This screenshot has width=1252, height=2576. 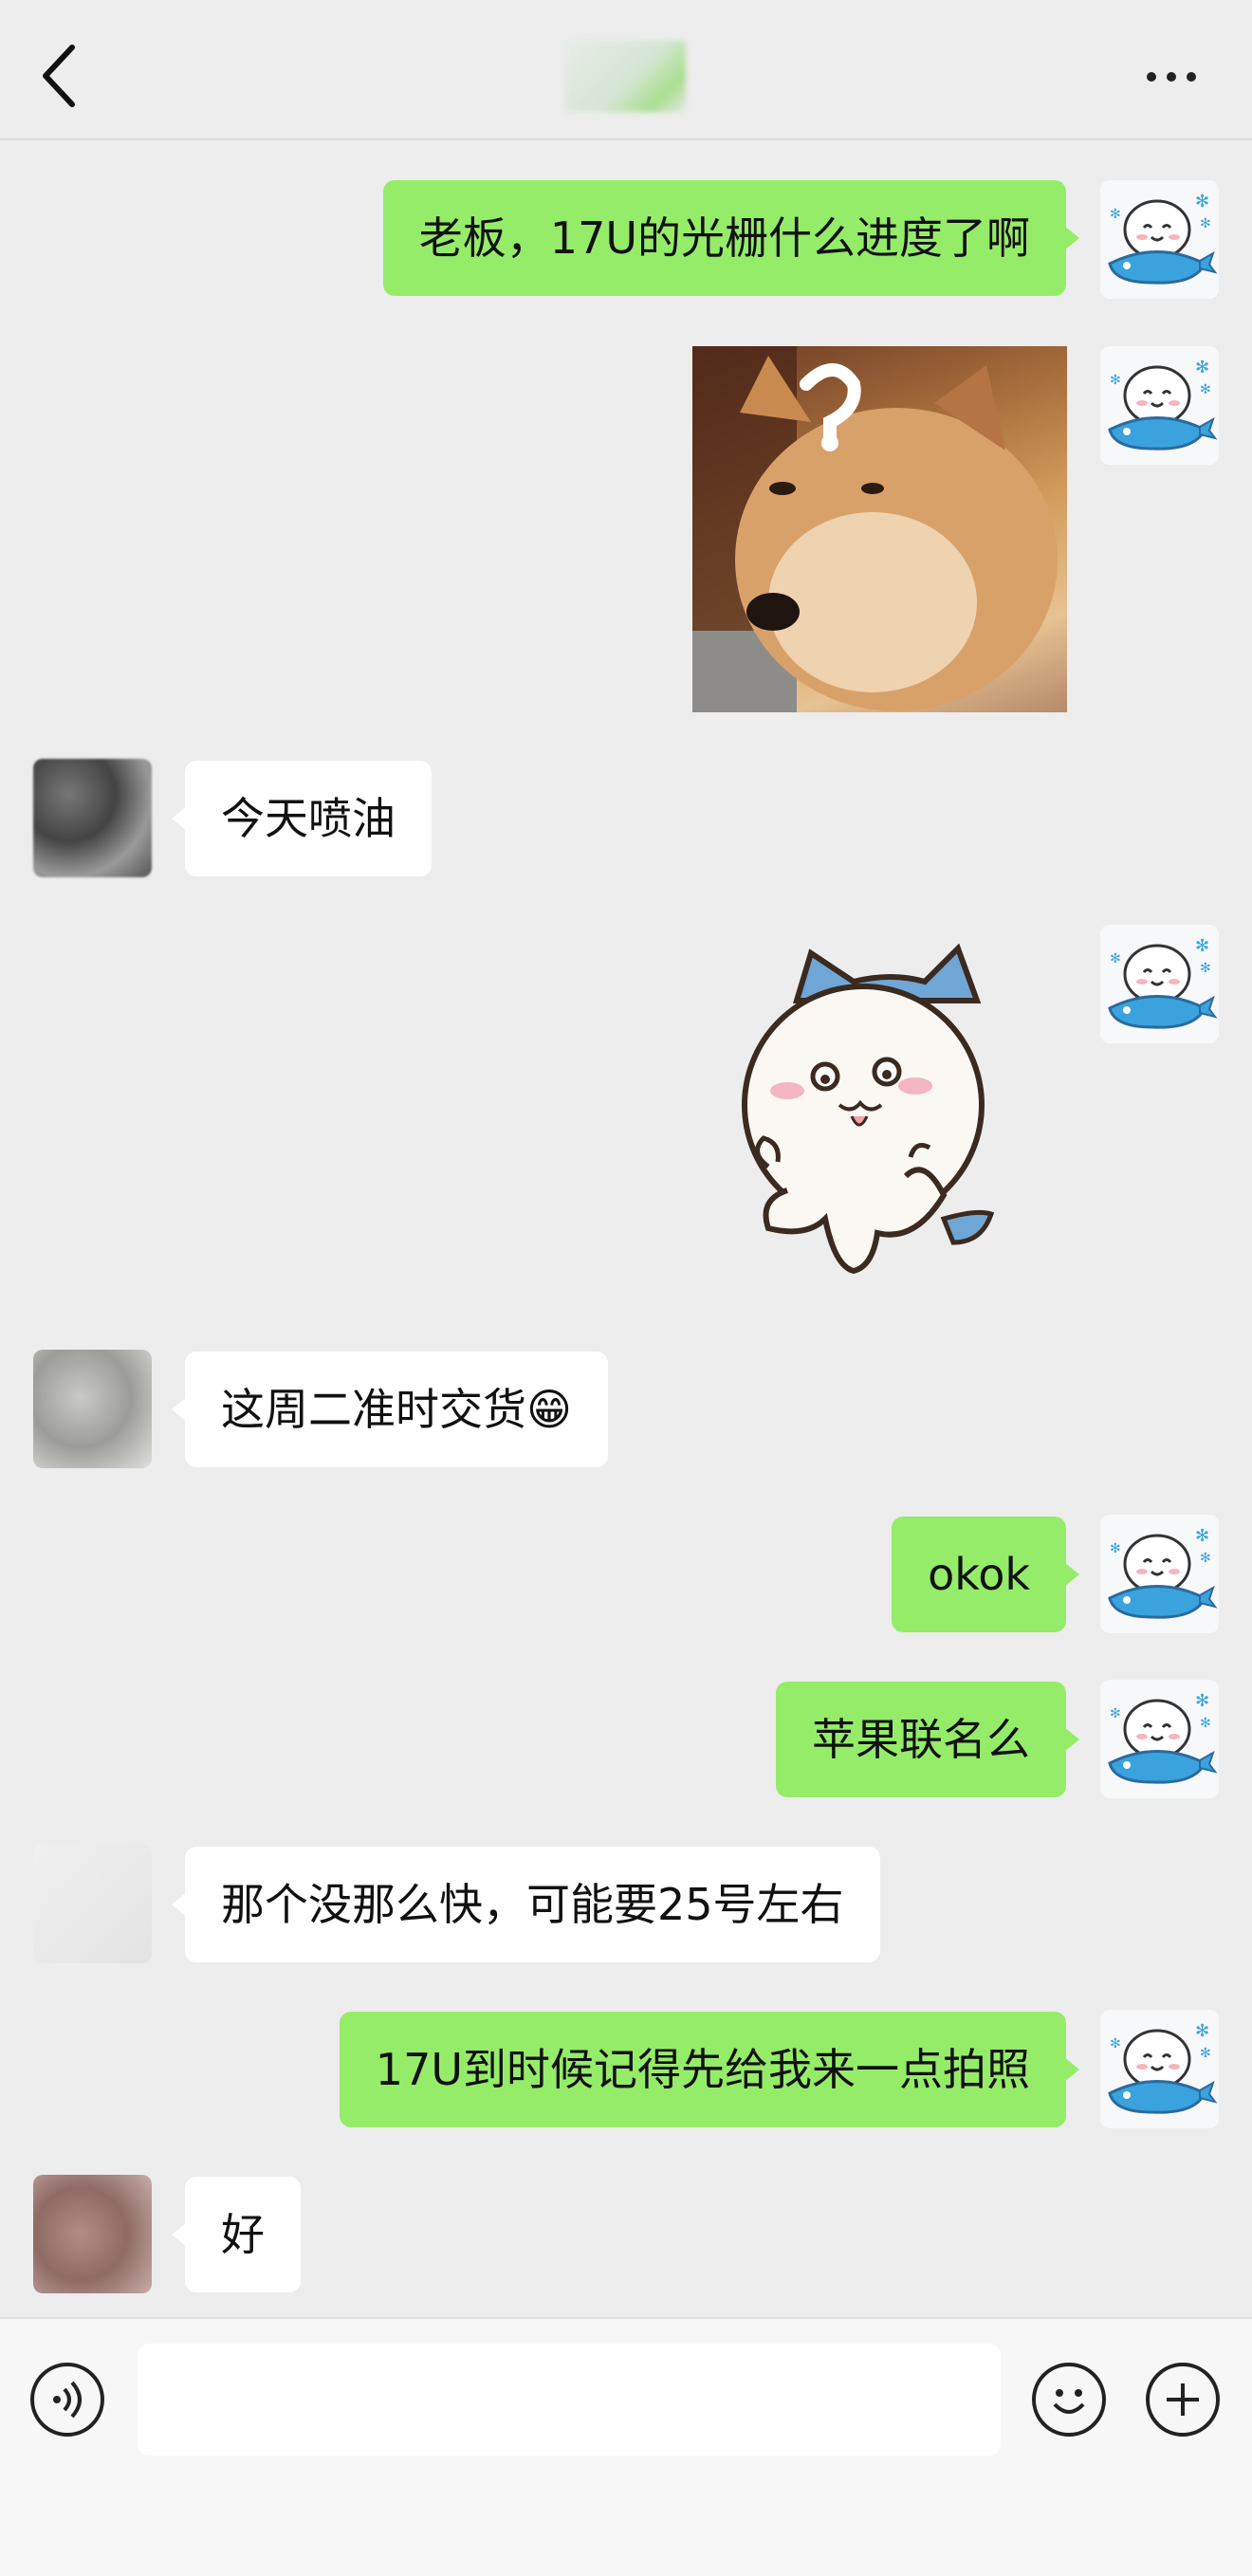 What do you see at coordinates (709, 2069) in the screenshot?
I see `my-message-bubble: 17U到时候记得先给我来一点拍照` at bounding box center [709, 2069].